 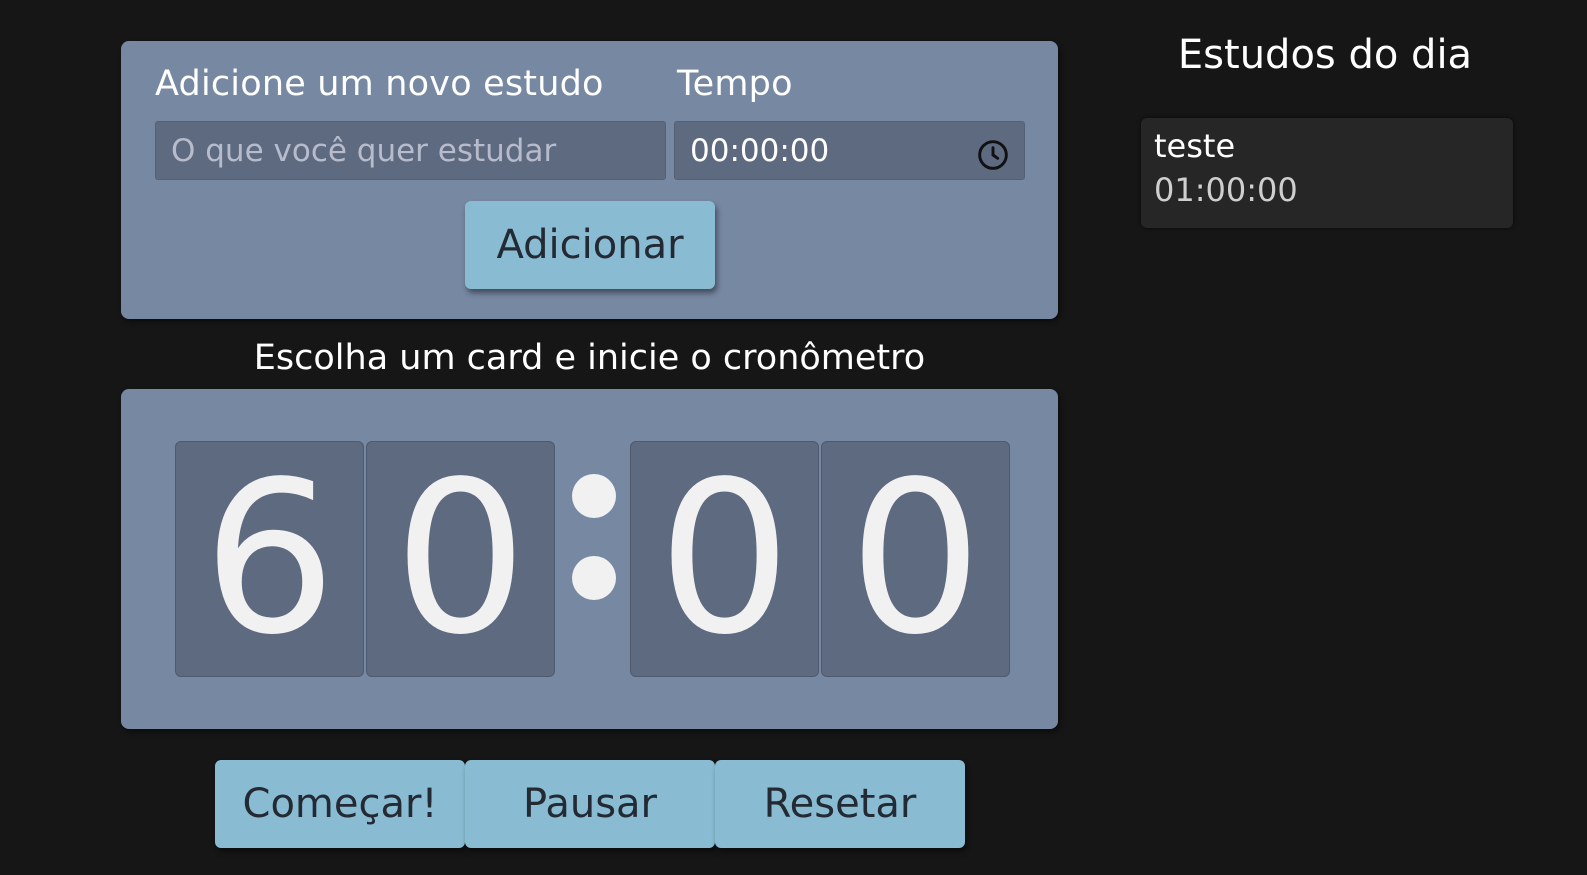 I want to click on timer-colon-top-dot, so click(x=594, y=496).